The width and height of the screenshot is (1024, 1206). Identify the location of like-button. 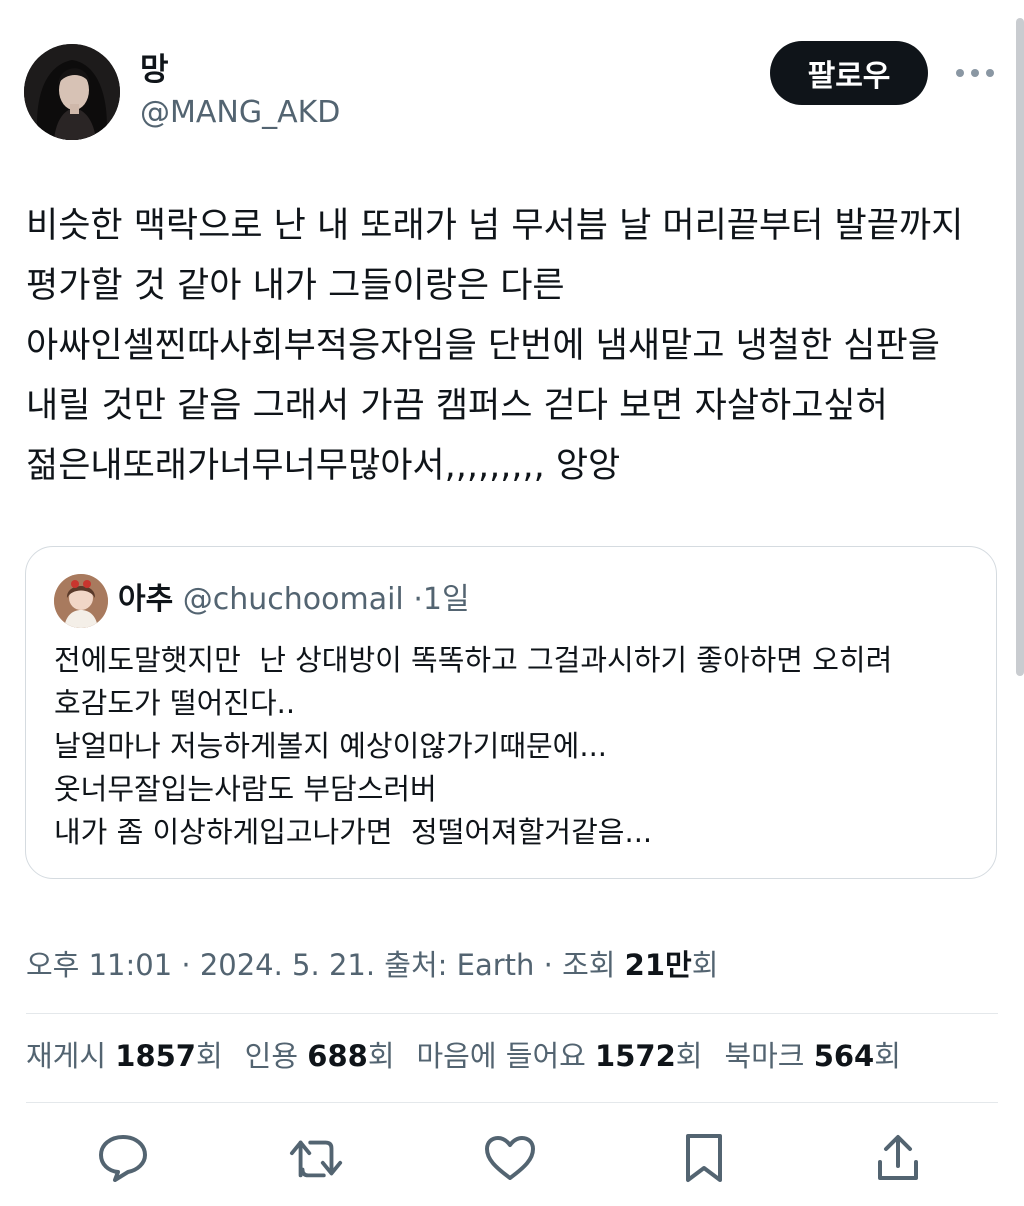
(510, 1158).